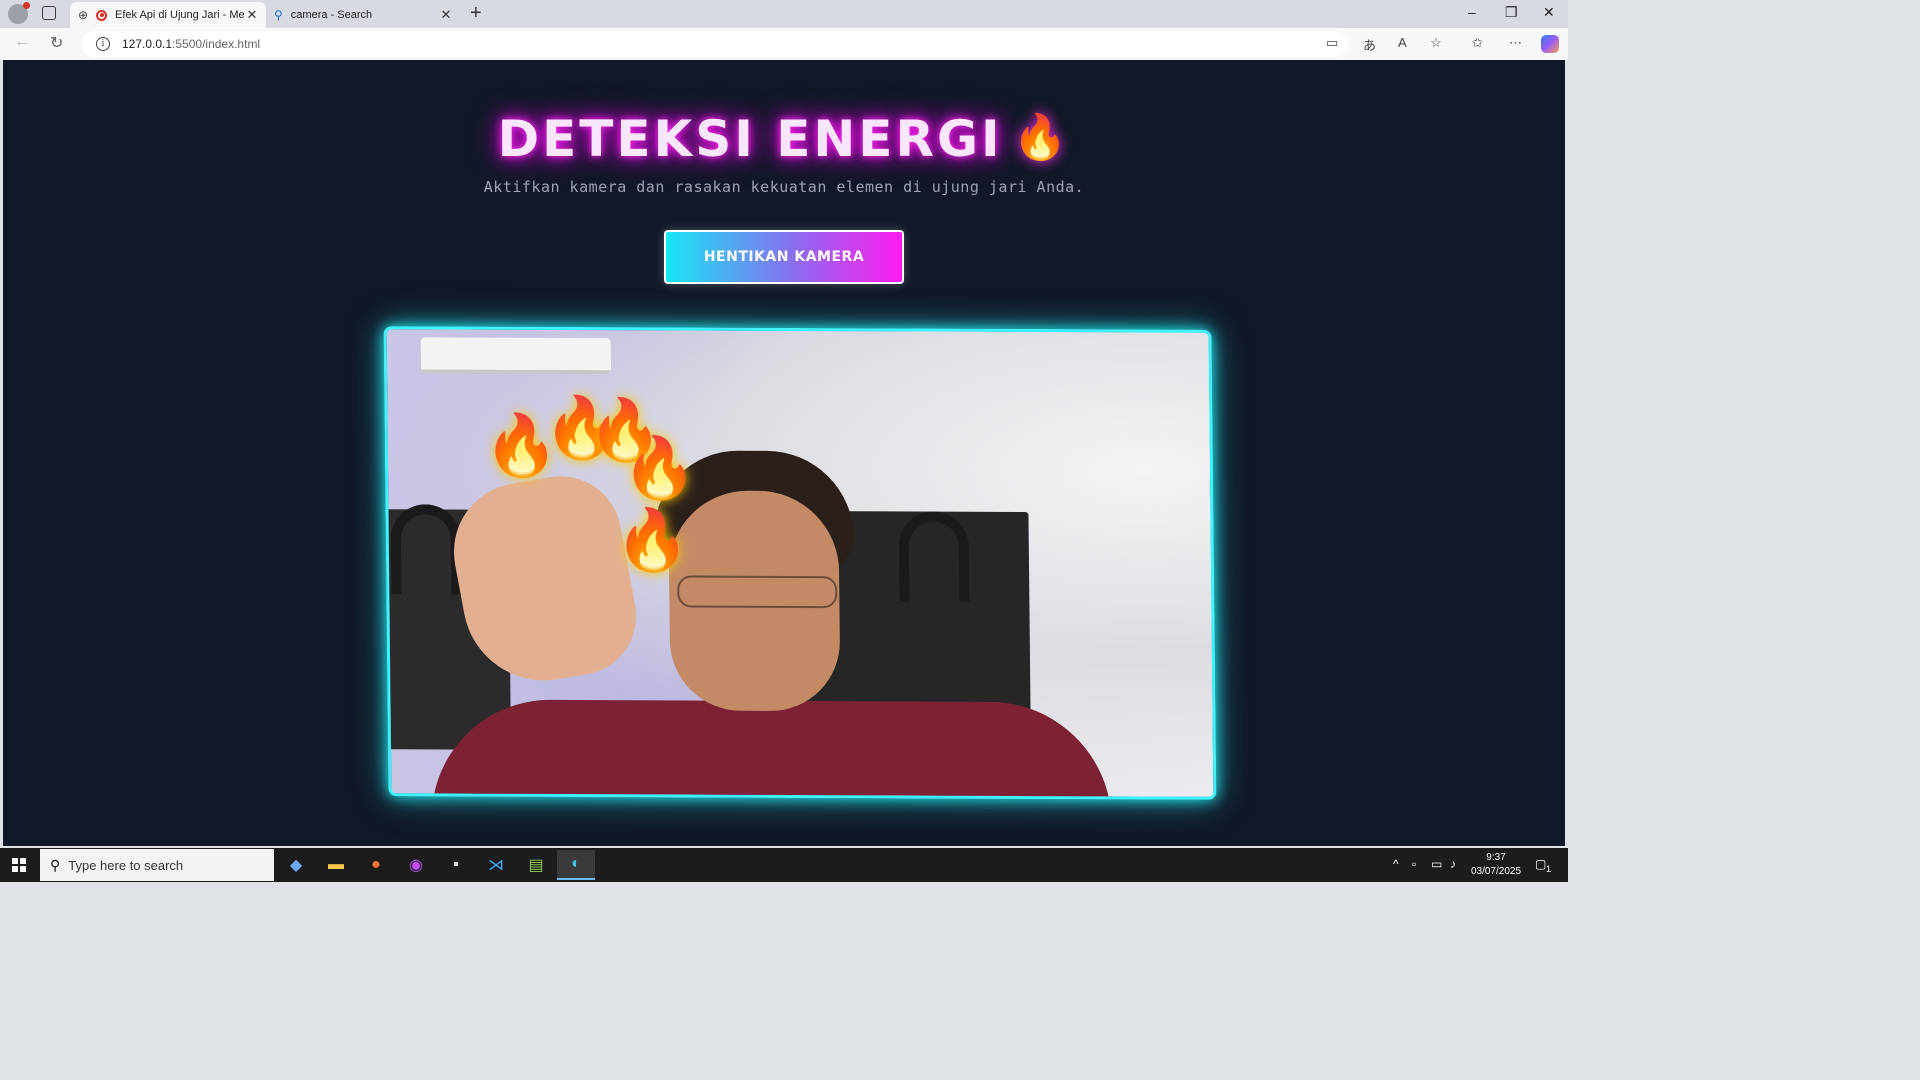 Image resolution: width=1920 pixels, height=1080 pixels. What do you see at coordinates (336, 865) in the screenshot?
I see `file-explorer-icon: ▬` at bounding box center [336, 865].